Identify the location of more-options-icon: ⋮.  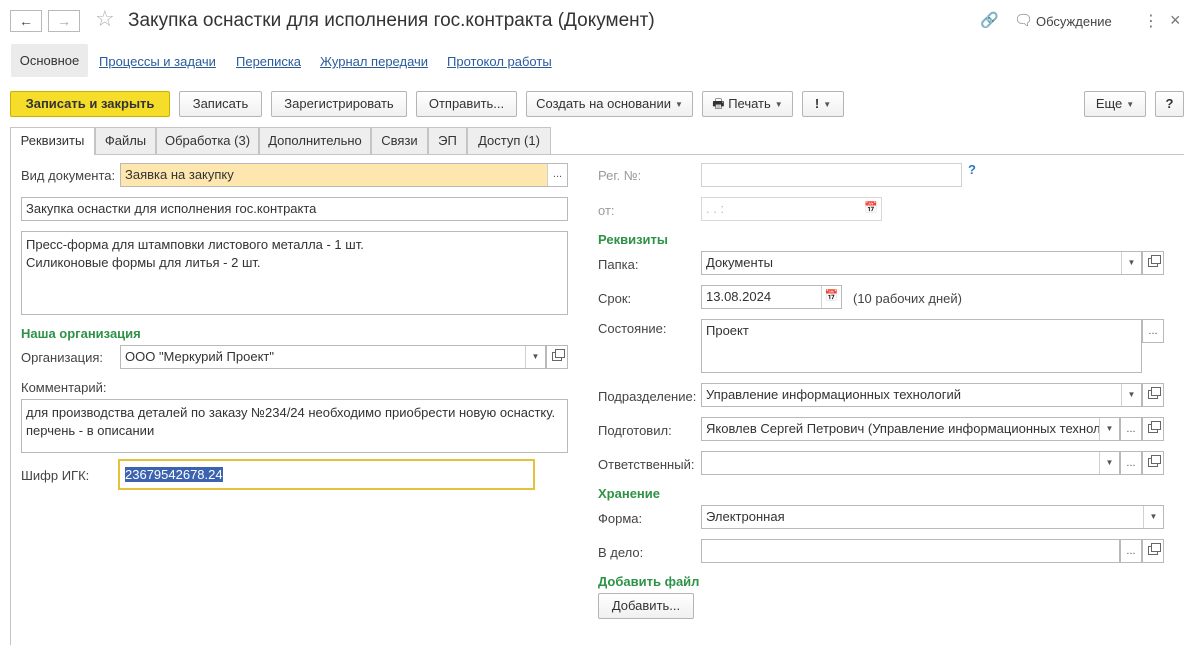
(1151, 21).